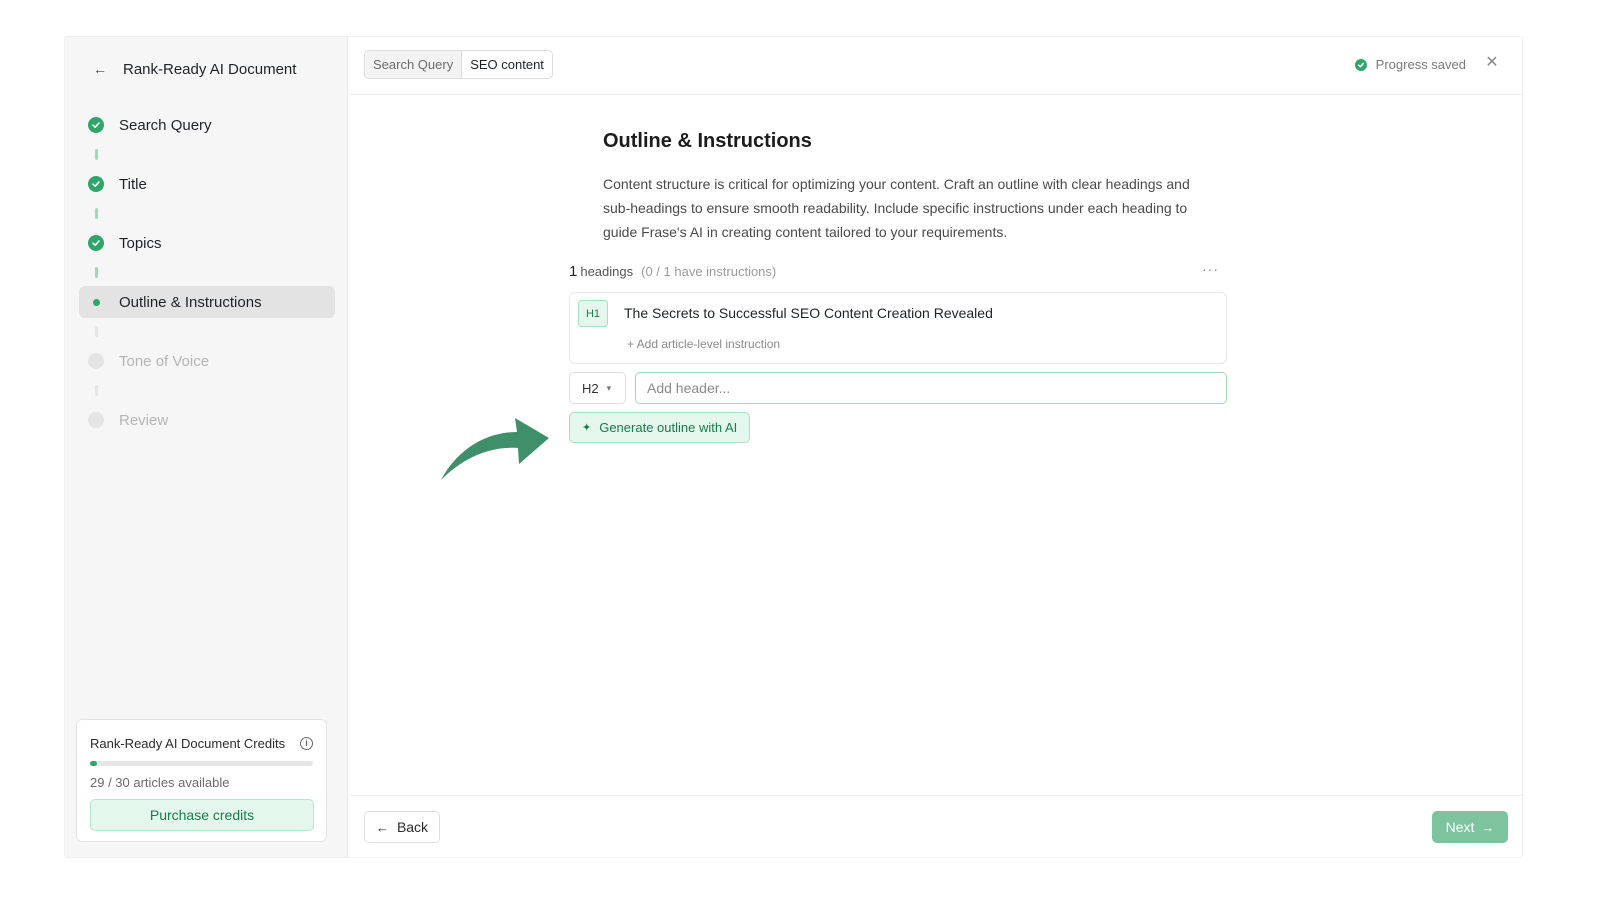 This screenshot has width=1600, height=900. What do you see at coordinates (210, 69) in the screenshot?
I see `document-title: Rank-Ready AI Document` at bounding box center [210, 69].